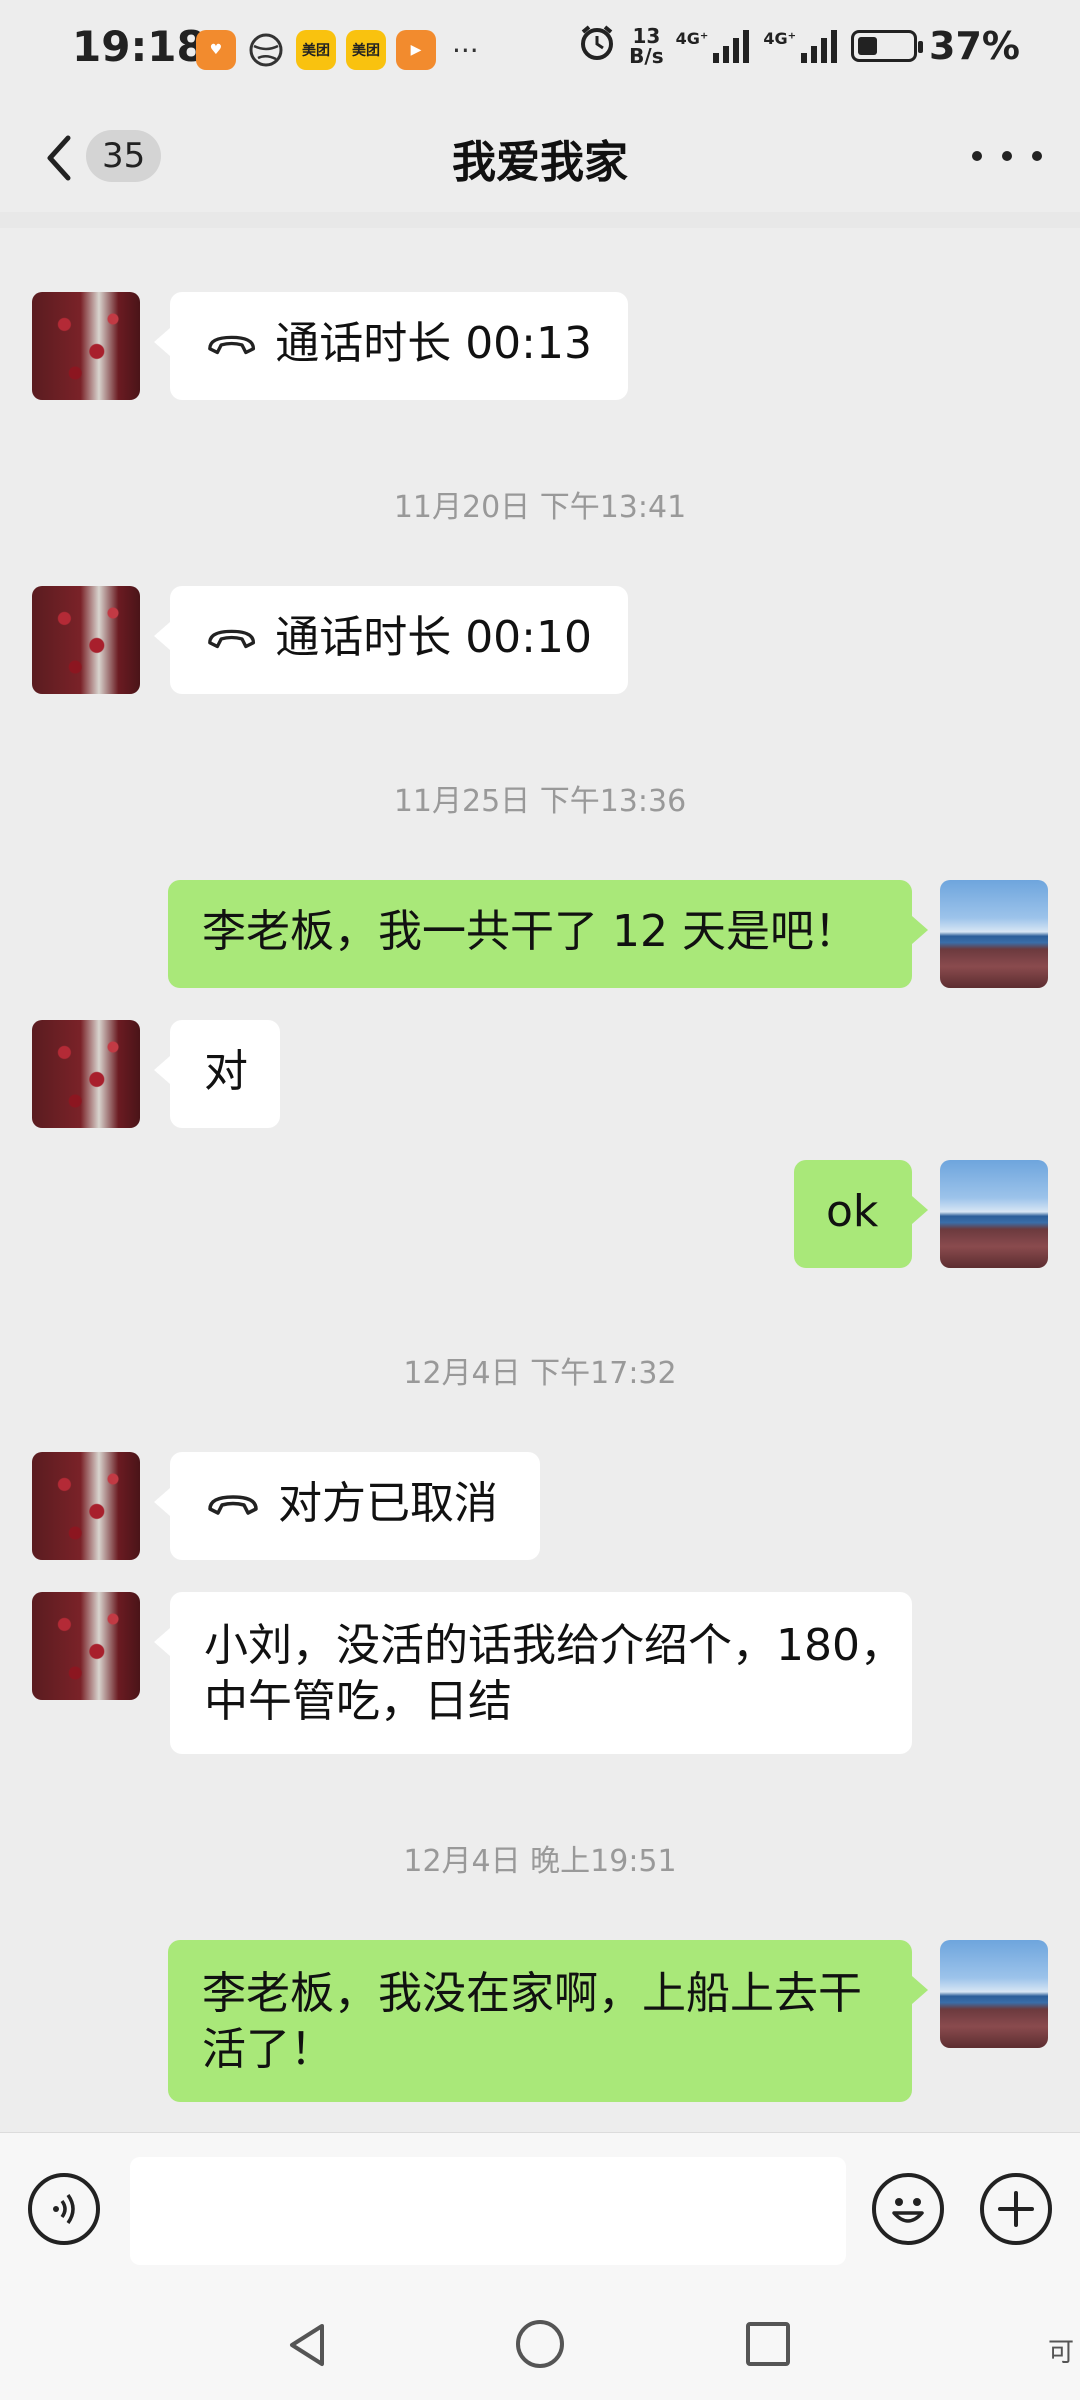 The image size is (1080, 2400). I want to click on voice-icon, so click(64, 2209).